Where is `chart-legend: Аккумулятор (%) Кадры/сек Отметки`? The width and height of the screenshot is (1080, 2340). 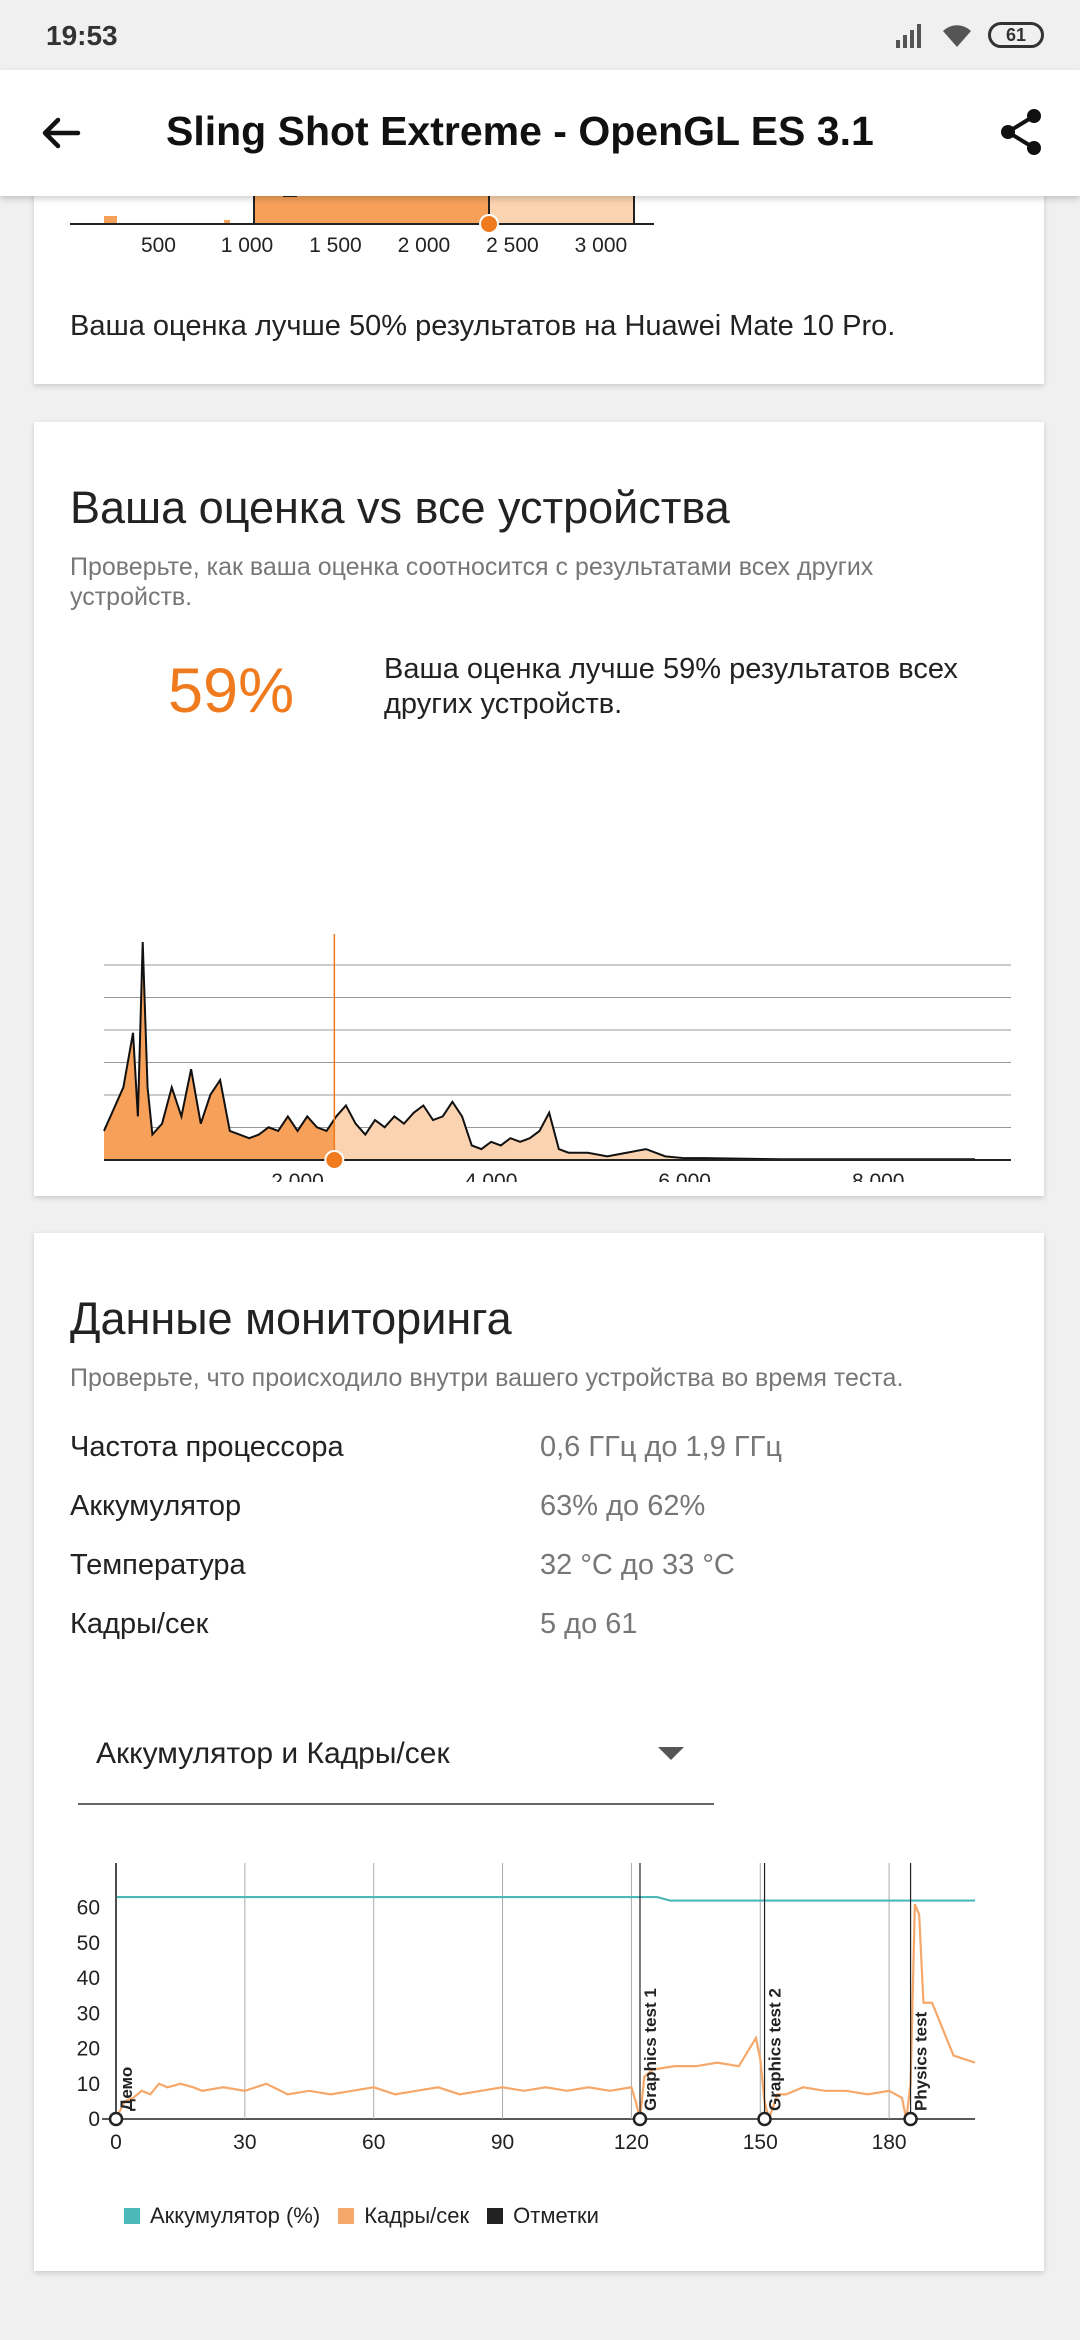 chart-legend: Аккумулятор (%) Кадры/сек Отметки is located at coordinates (361, 2216).